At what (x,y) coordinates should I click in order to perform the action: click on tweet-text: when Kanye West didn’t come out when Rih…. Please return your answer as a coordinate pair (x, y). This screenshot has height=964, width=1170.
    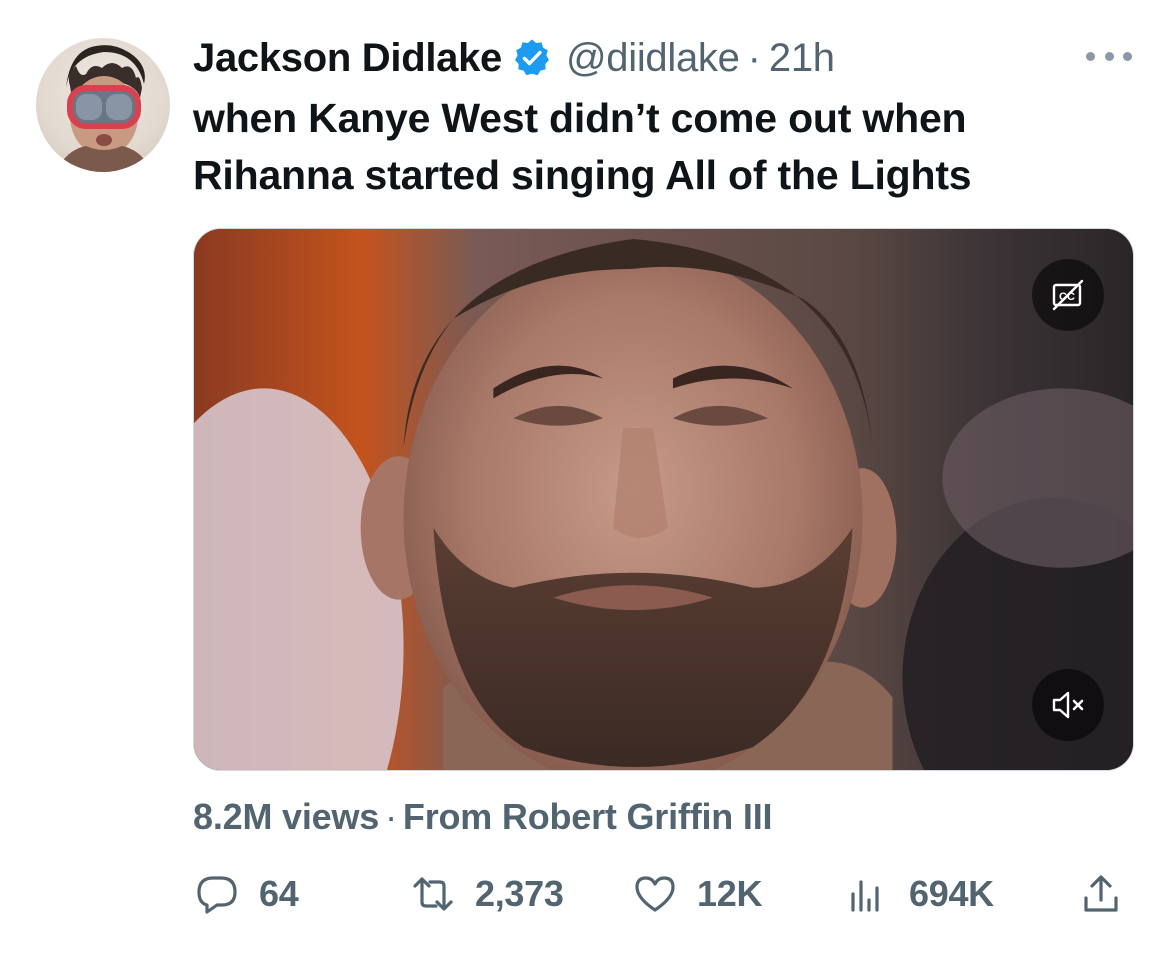
    Looking at the image, I should click on (582, 146).